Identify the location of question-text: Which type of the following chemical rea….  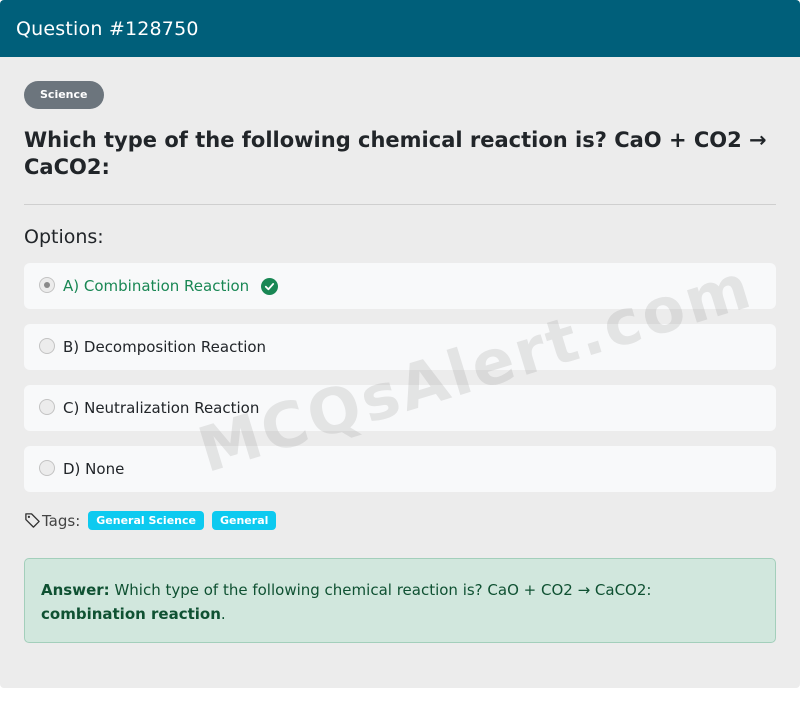
(395, 153).